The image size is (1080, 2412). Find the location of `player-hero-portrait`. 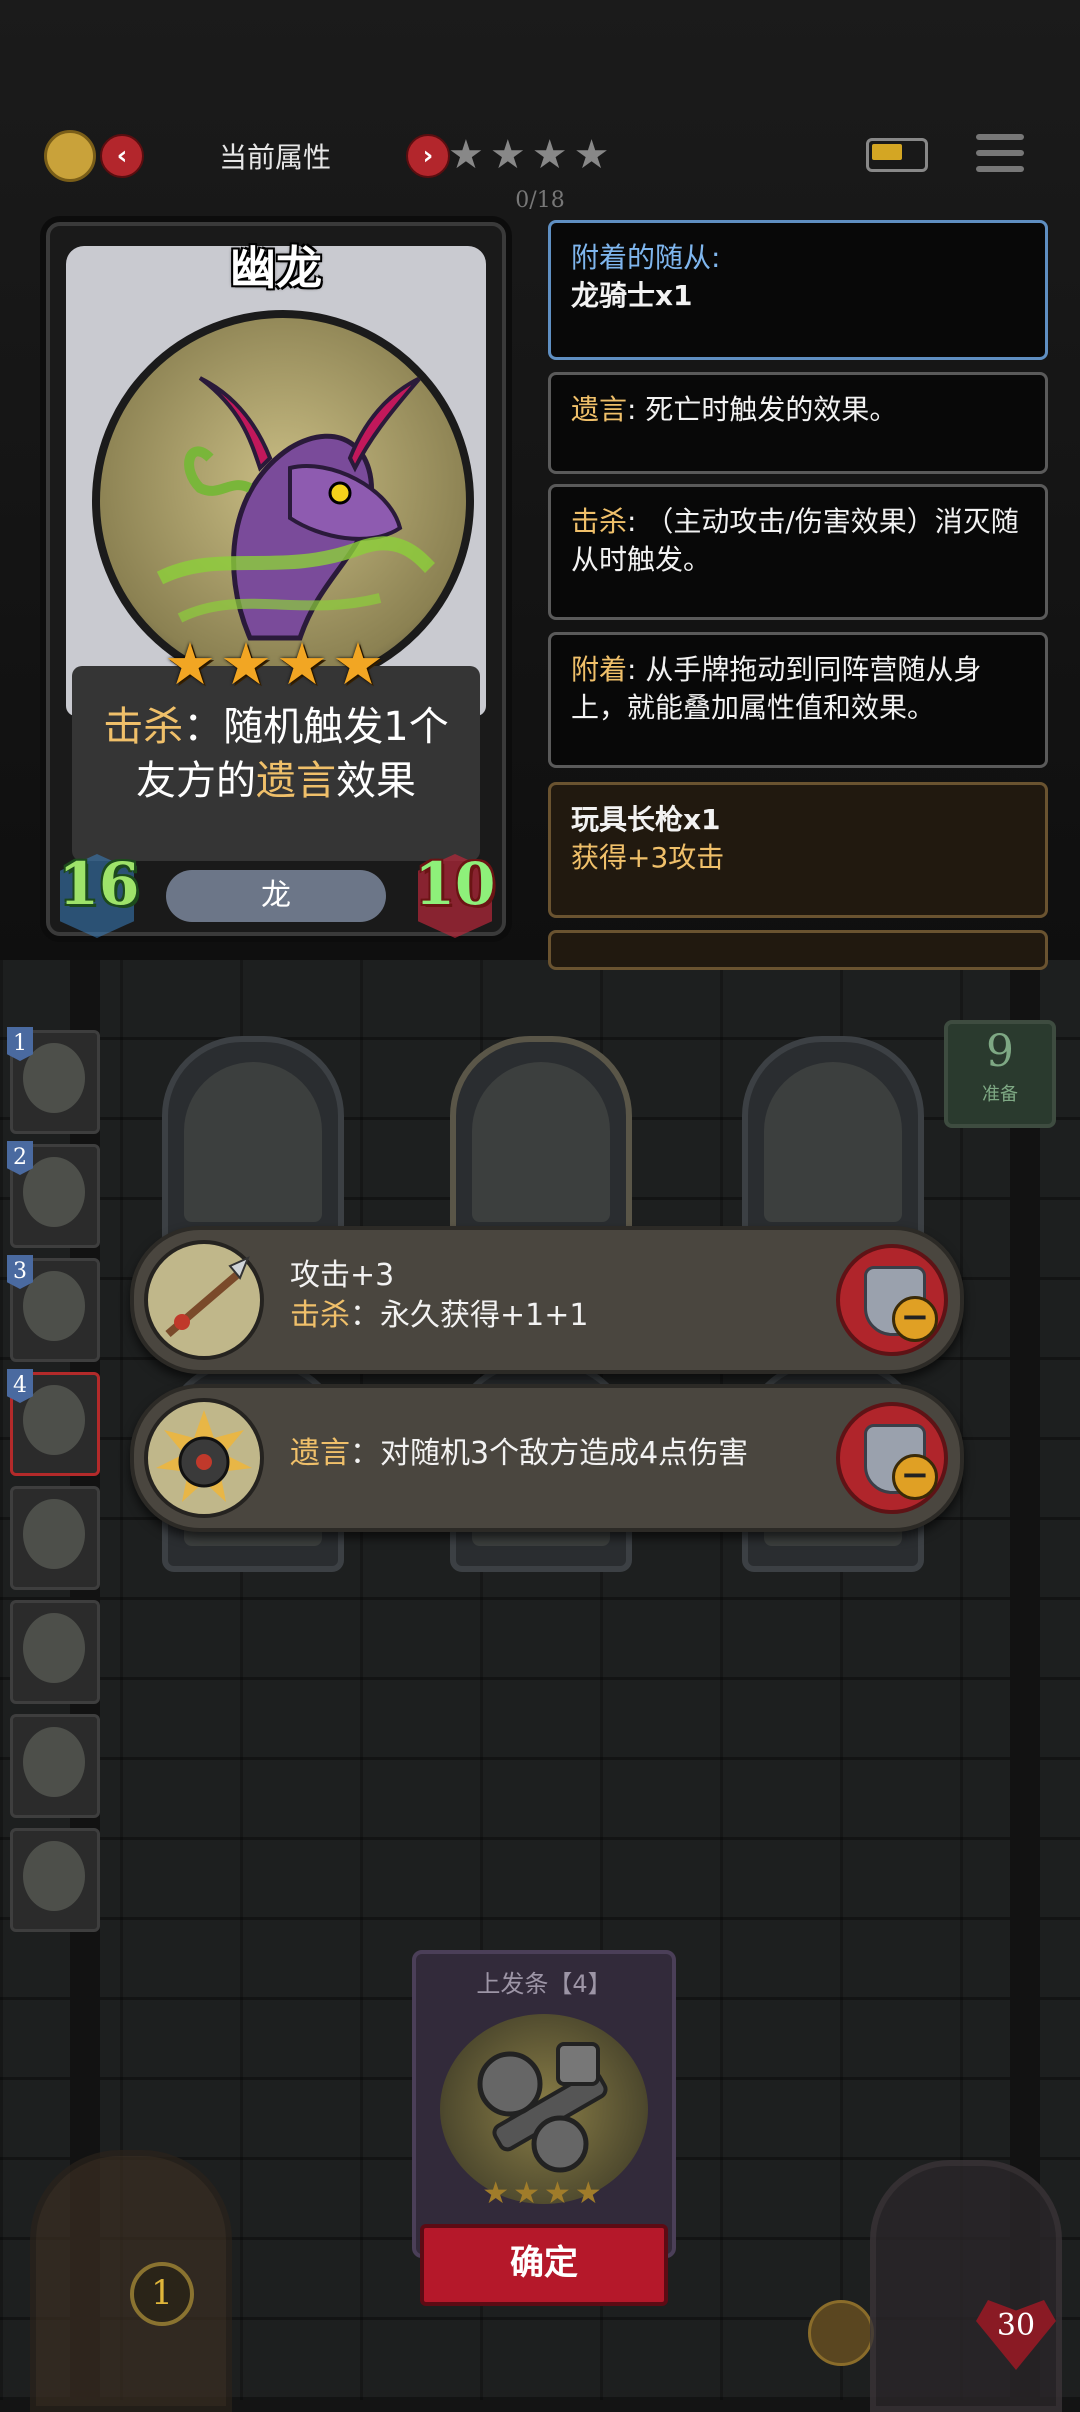

player-hero-portrait is located at coordinates (966, 2286).